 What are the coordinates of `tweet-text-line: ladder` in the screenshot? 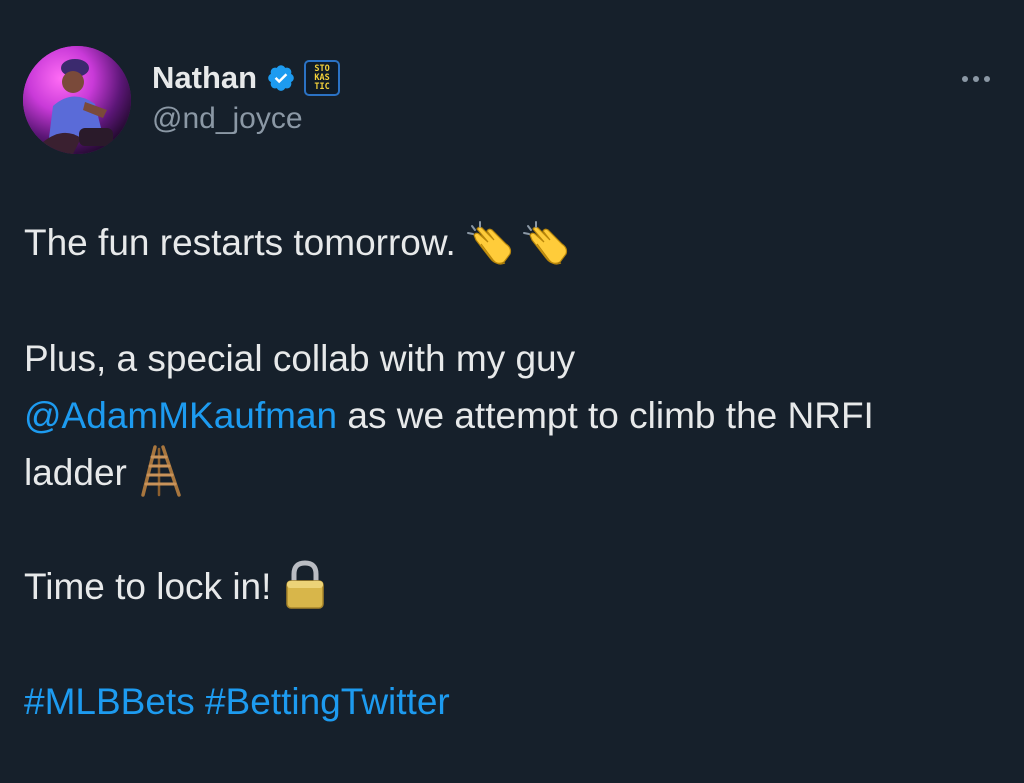 It's located at (103, 473).